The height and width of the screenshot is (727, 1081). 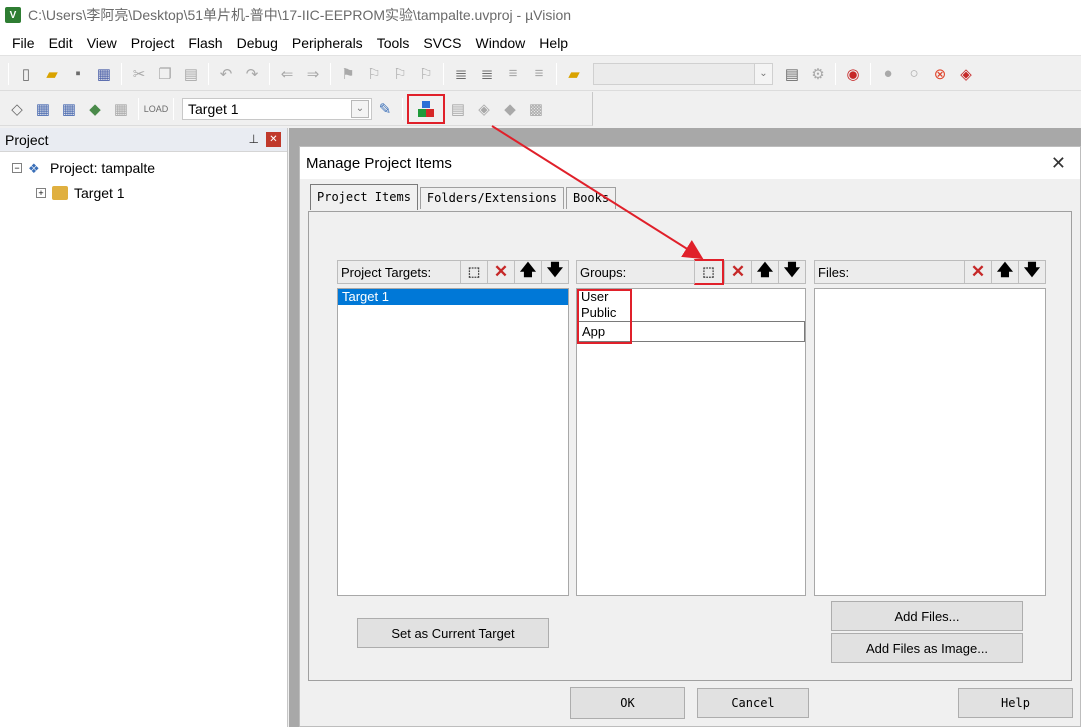 I want to click on indent-icon: ≣, so click(x=461, y=74).